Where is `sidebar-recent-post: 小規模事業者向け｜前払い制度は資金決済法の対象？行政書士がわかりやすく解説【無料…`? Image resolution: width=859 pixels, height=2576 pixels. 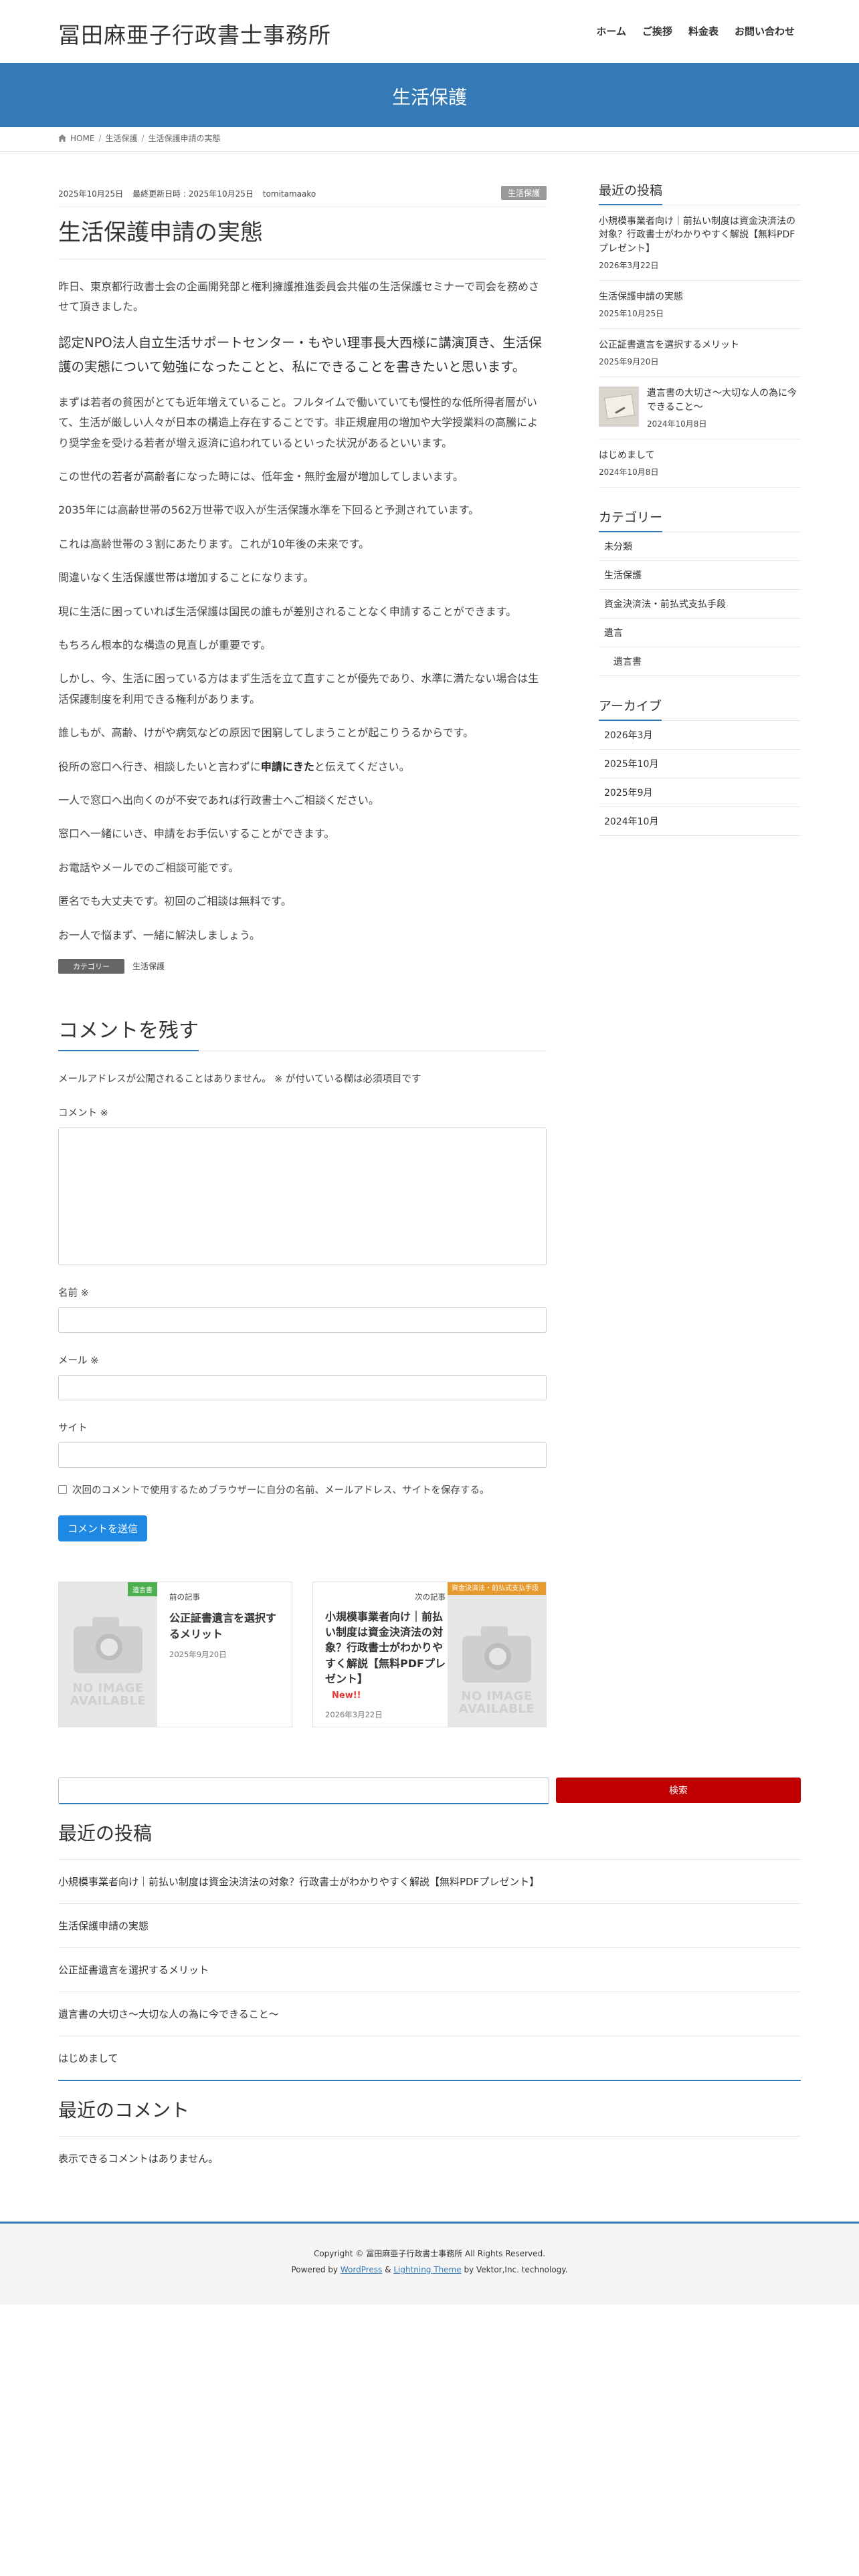
sidebar-recent-post: 小規模事業者向け｜前払い制度は資金決済法の対象？行政書士がわかりやすく解説【無料… is located at coordinates (700, 243).